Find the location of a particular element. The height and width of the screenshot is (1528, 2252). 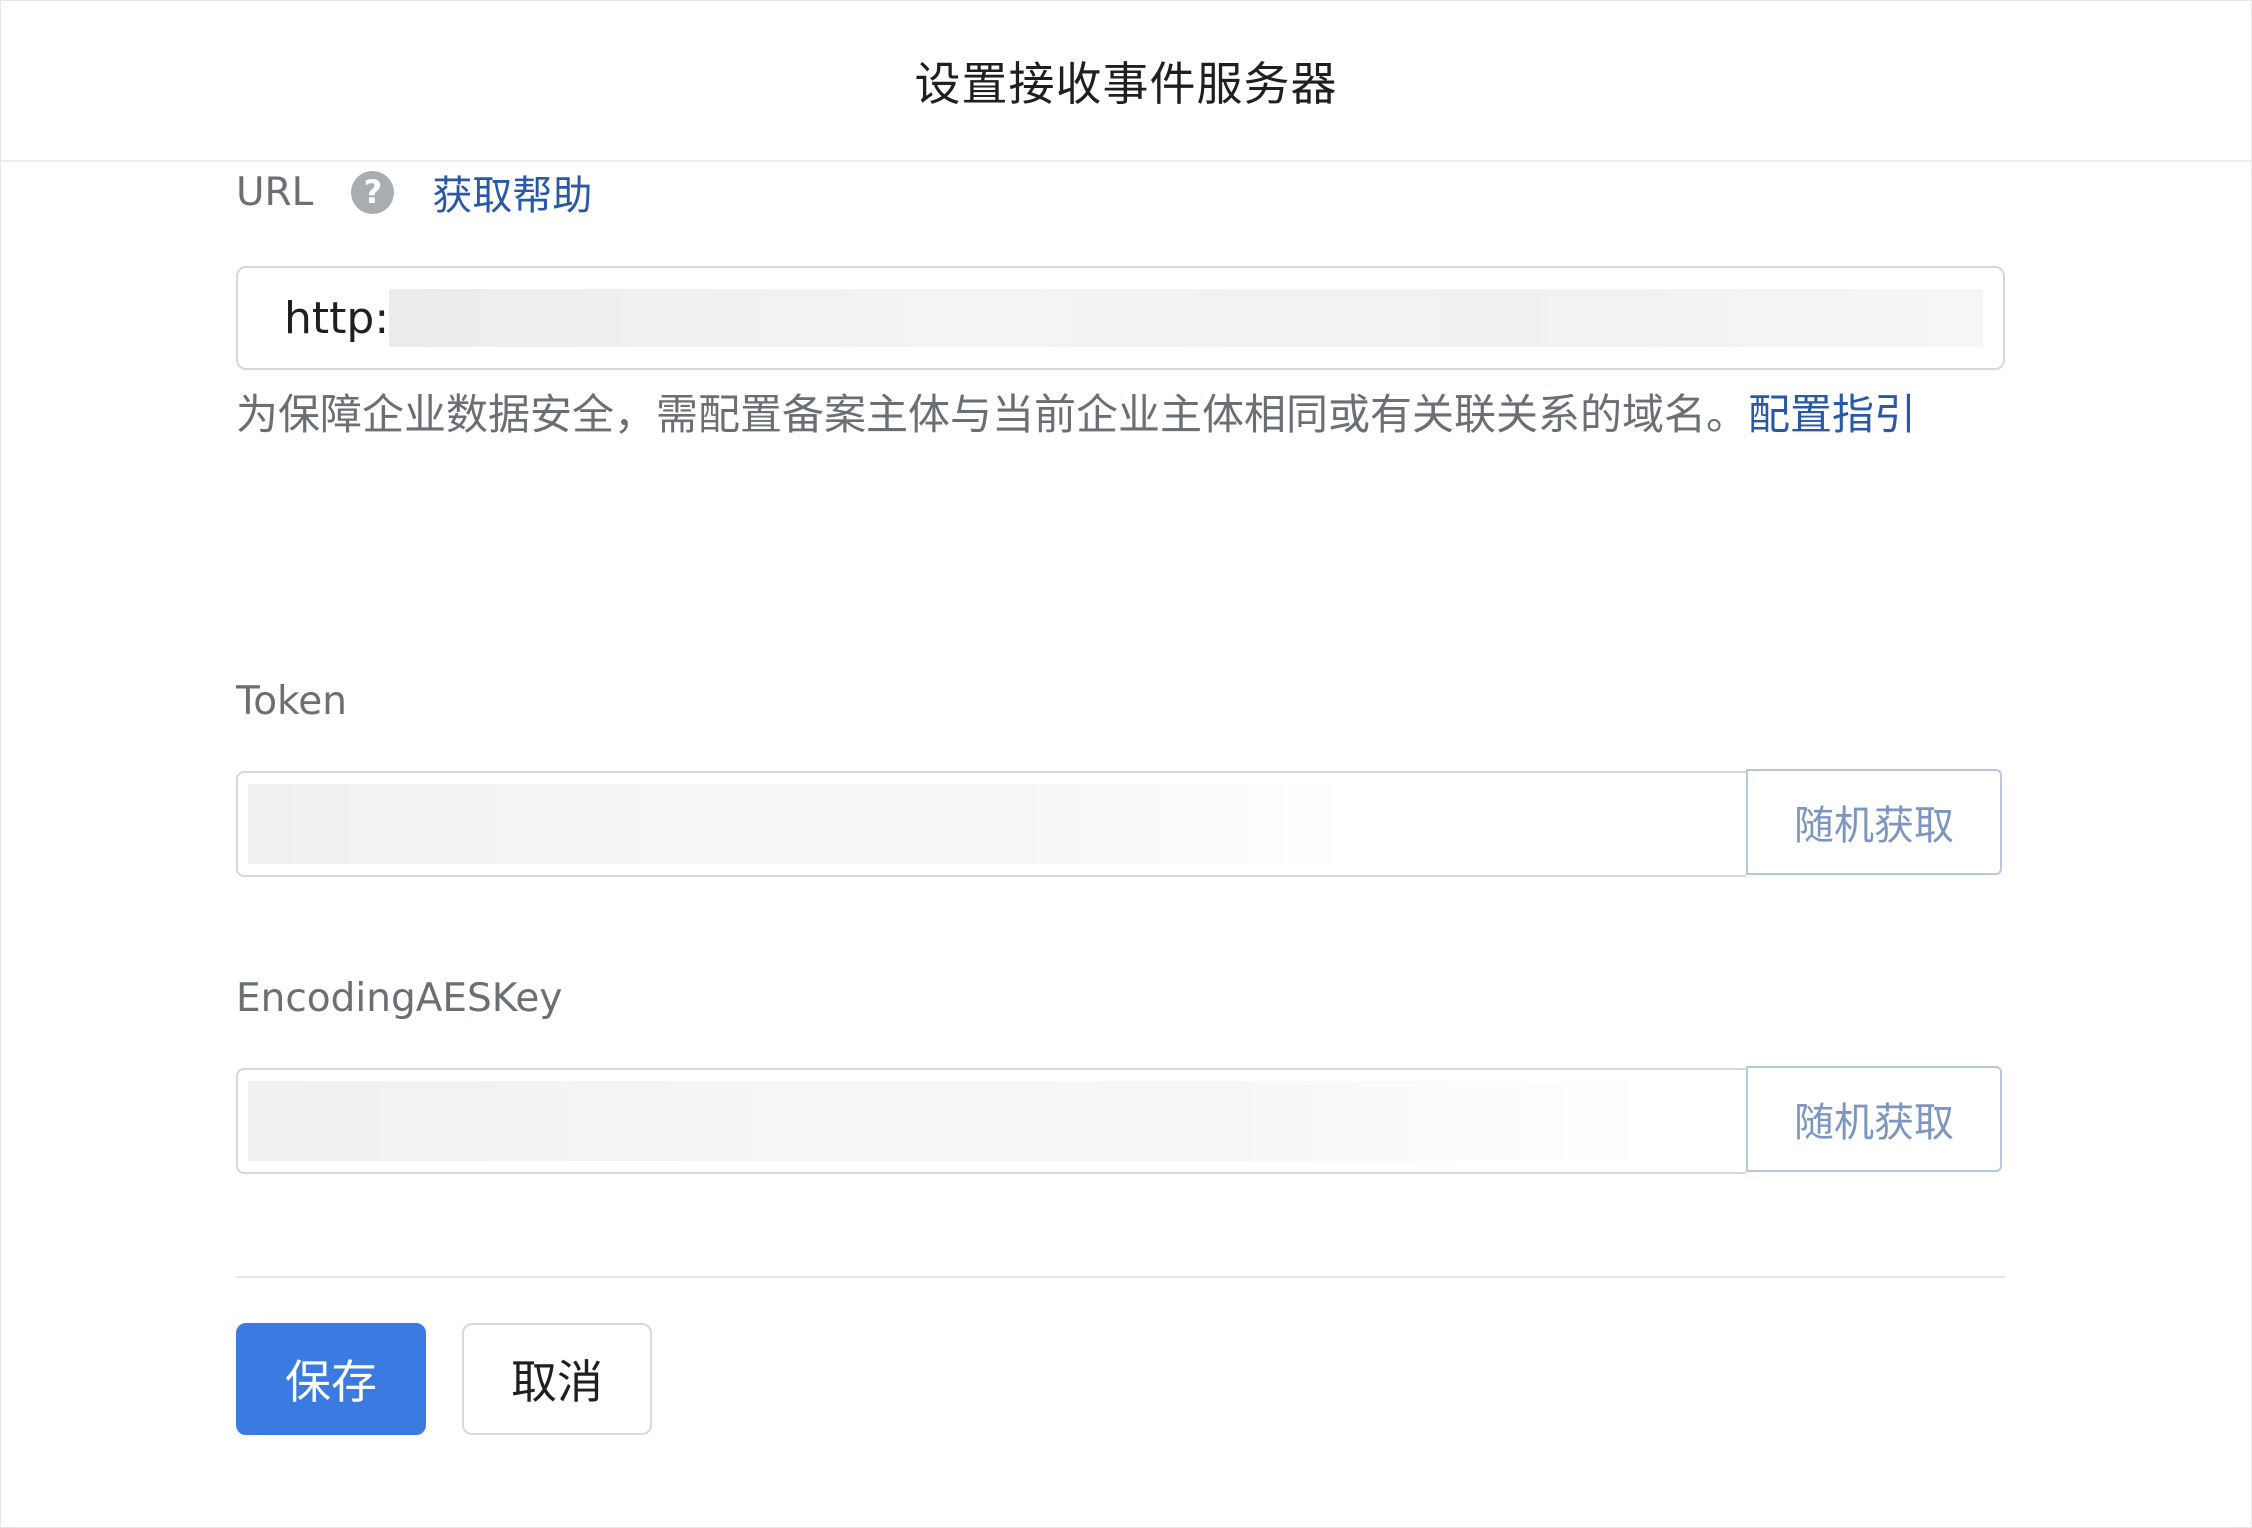

token-random-button: 随机获取 is located at coordinates (1874, 822).